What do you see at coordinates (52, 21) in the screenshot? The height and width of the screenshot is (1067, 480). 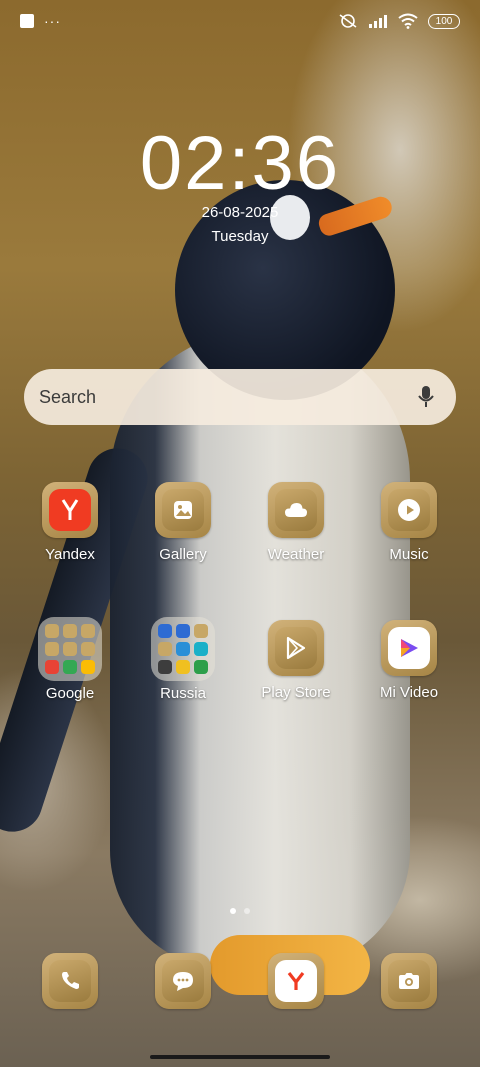 I see `more-notifications-icon: ···` at bounding box center [52, 21].